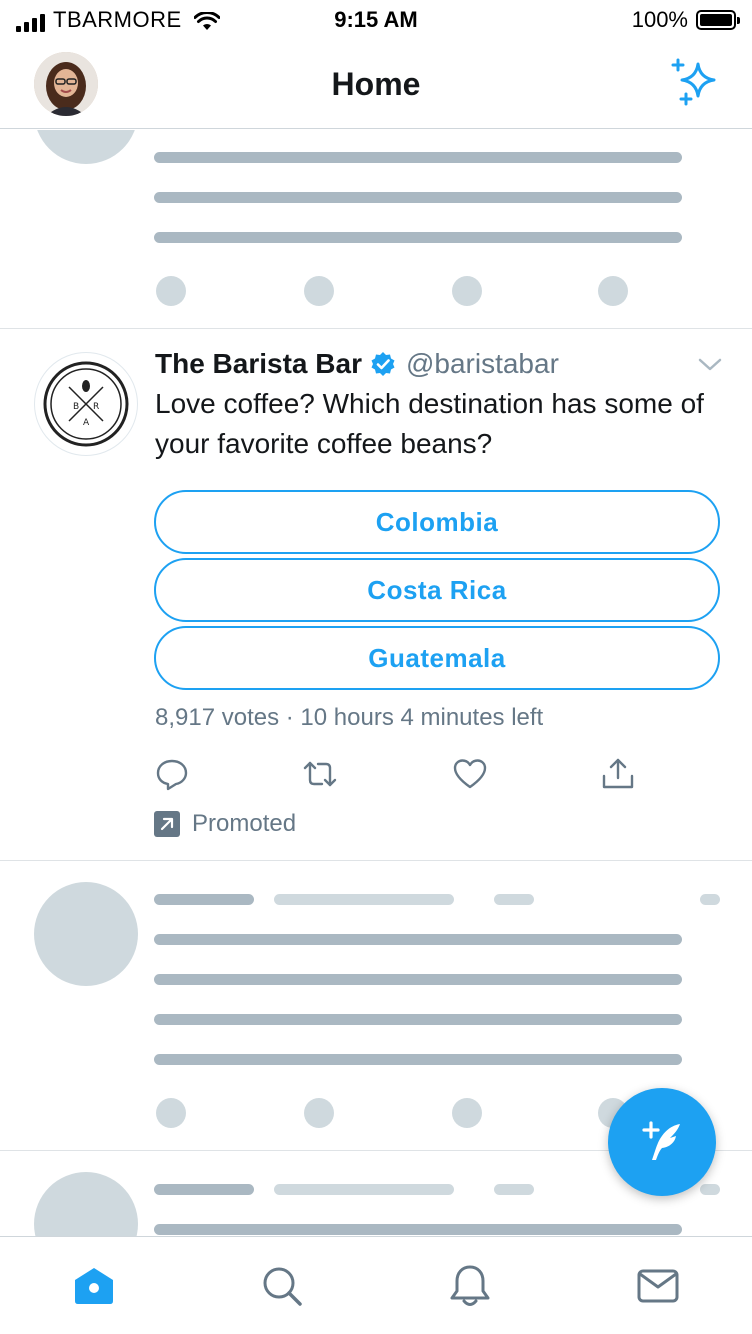 Image resolution: width=752 pixels, height=1334 pixels. I want to click on home-icon, so click(94, 1286).